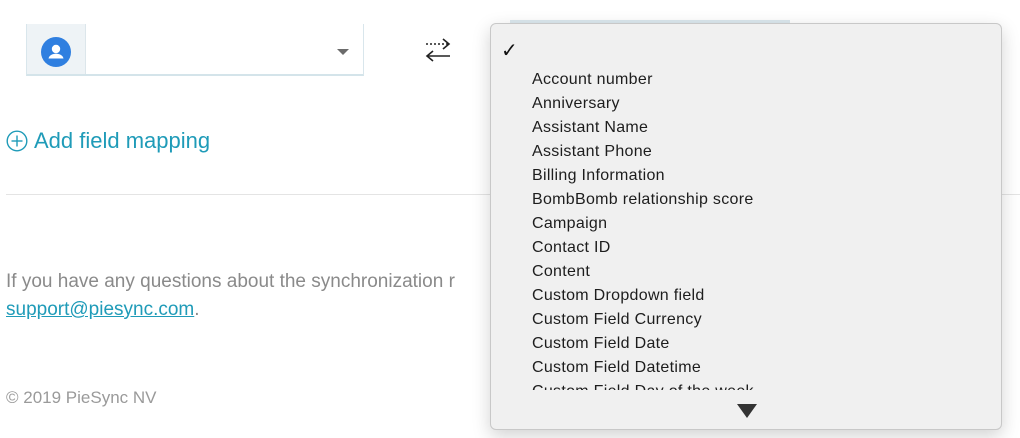 This screenshot has height=438, width=1020. I want to click on field-type-cell, so click(56, 49).